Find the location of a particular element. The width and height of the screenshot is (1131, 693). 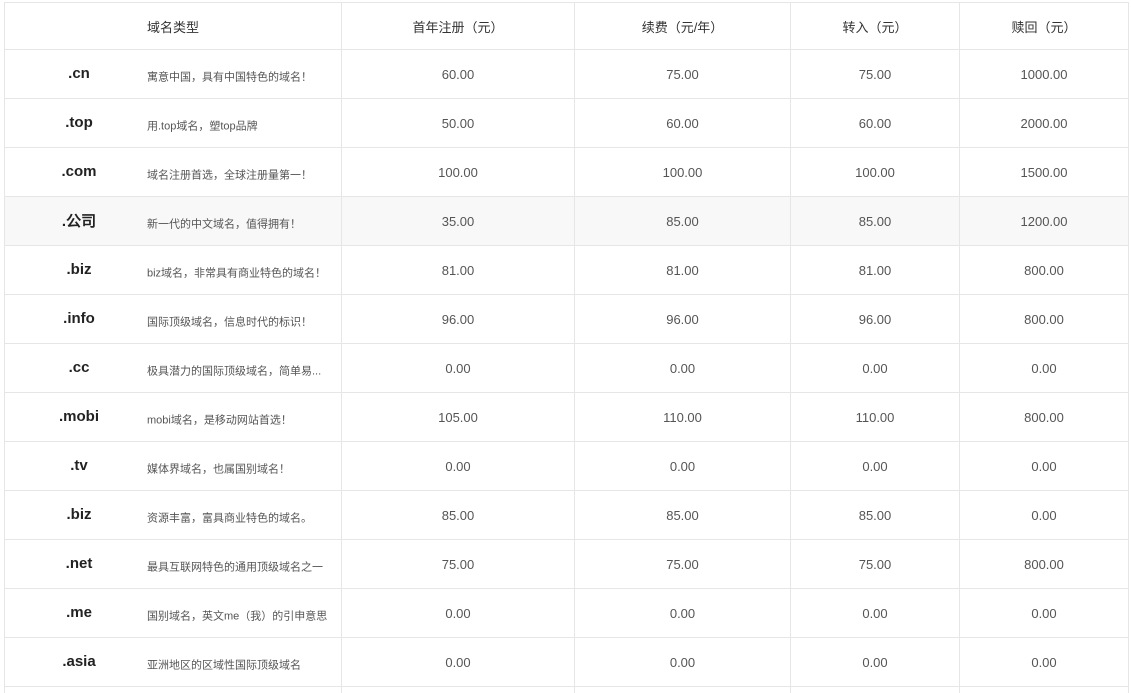

first-year-price: 96.00 is located at coordinates (458, 319).